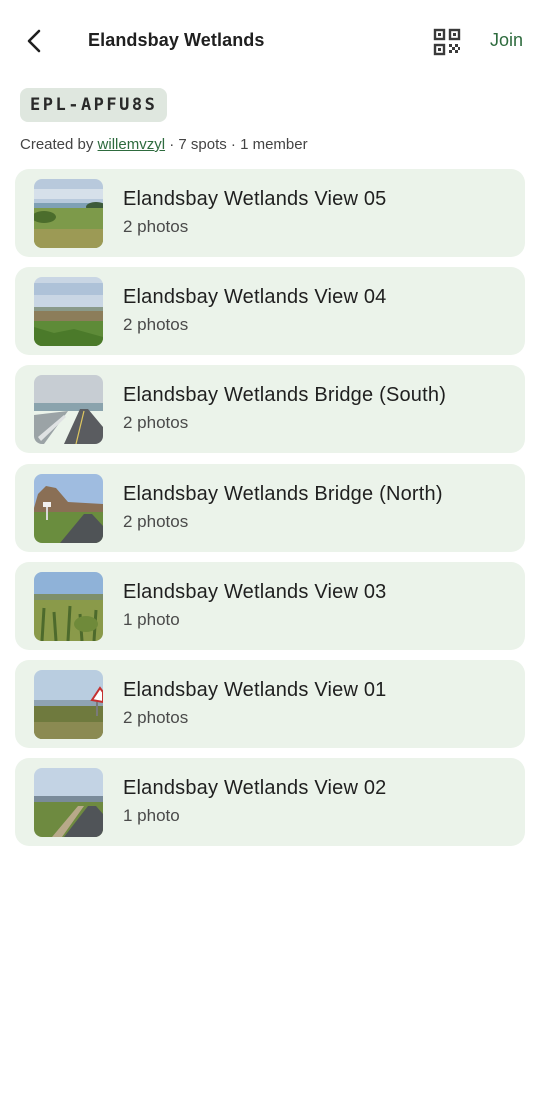 This screenshot has height=1104, width=540. Describe the element at coordinates (267, 144) in the screenshot. I see `member-count: · 1 member` at that location.